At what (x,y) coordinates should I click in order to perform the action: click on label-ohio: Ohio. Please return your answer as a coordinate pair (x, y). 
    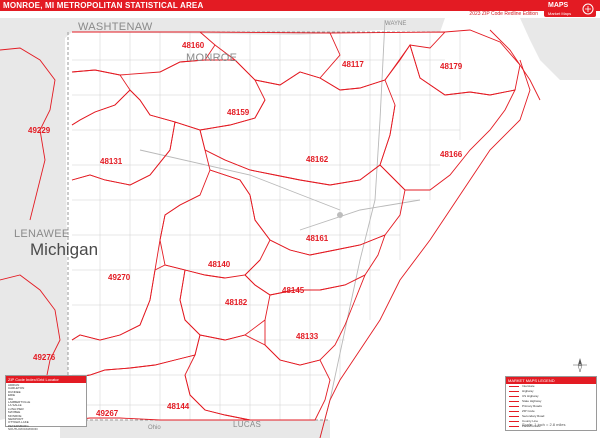
    Looking at the image, I should click on (154, 428).